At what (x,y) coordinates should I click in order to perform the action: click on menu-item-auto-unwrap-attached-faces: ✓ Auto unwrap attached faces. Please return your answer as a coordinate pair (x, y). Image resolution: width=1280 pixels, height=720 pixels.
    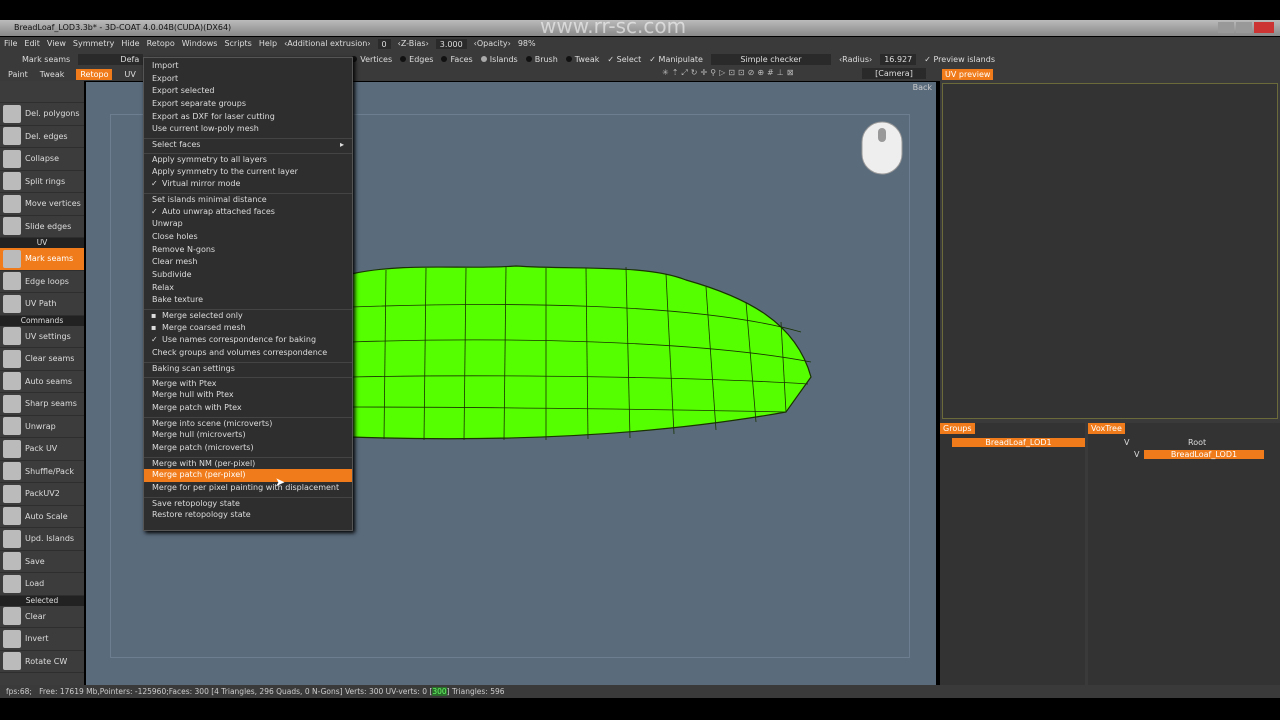
    Looking at the image, I should click on (248, 212).